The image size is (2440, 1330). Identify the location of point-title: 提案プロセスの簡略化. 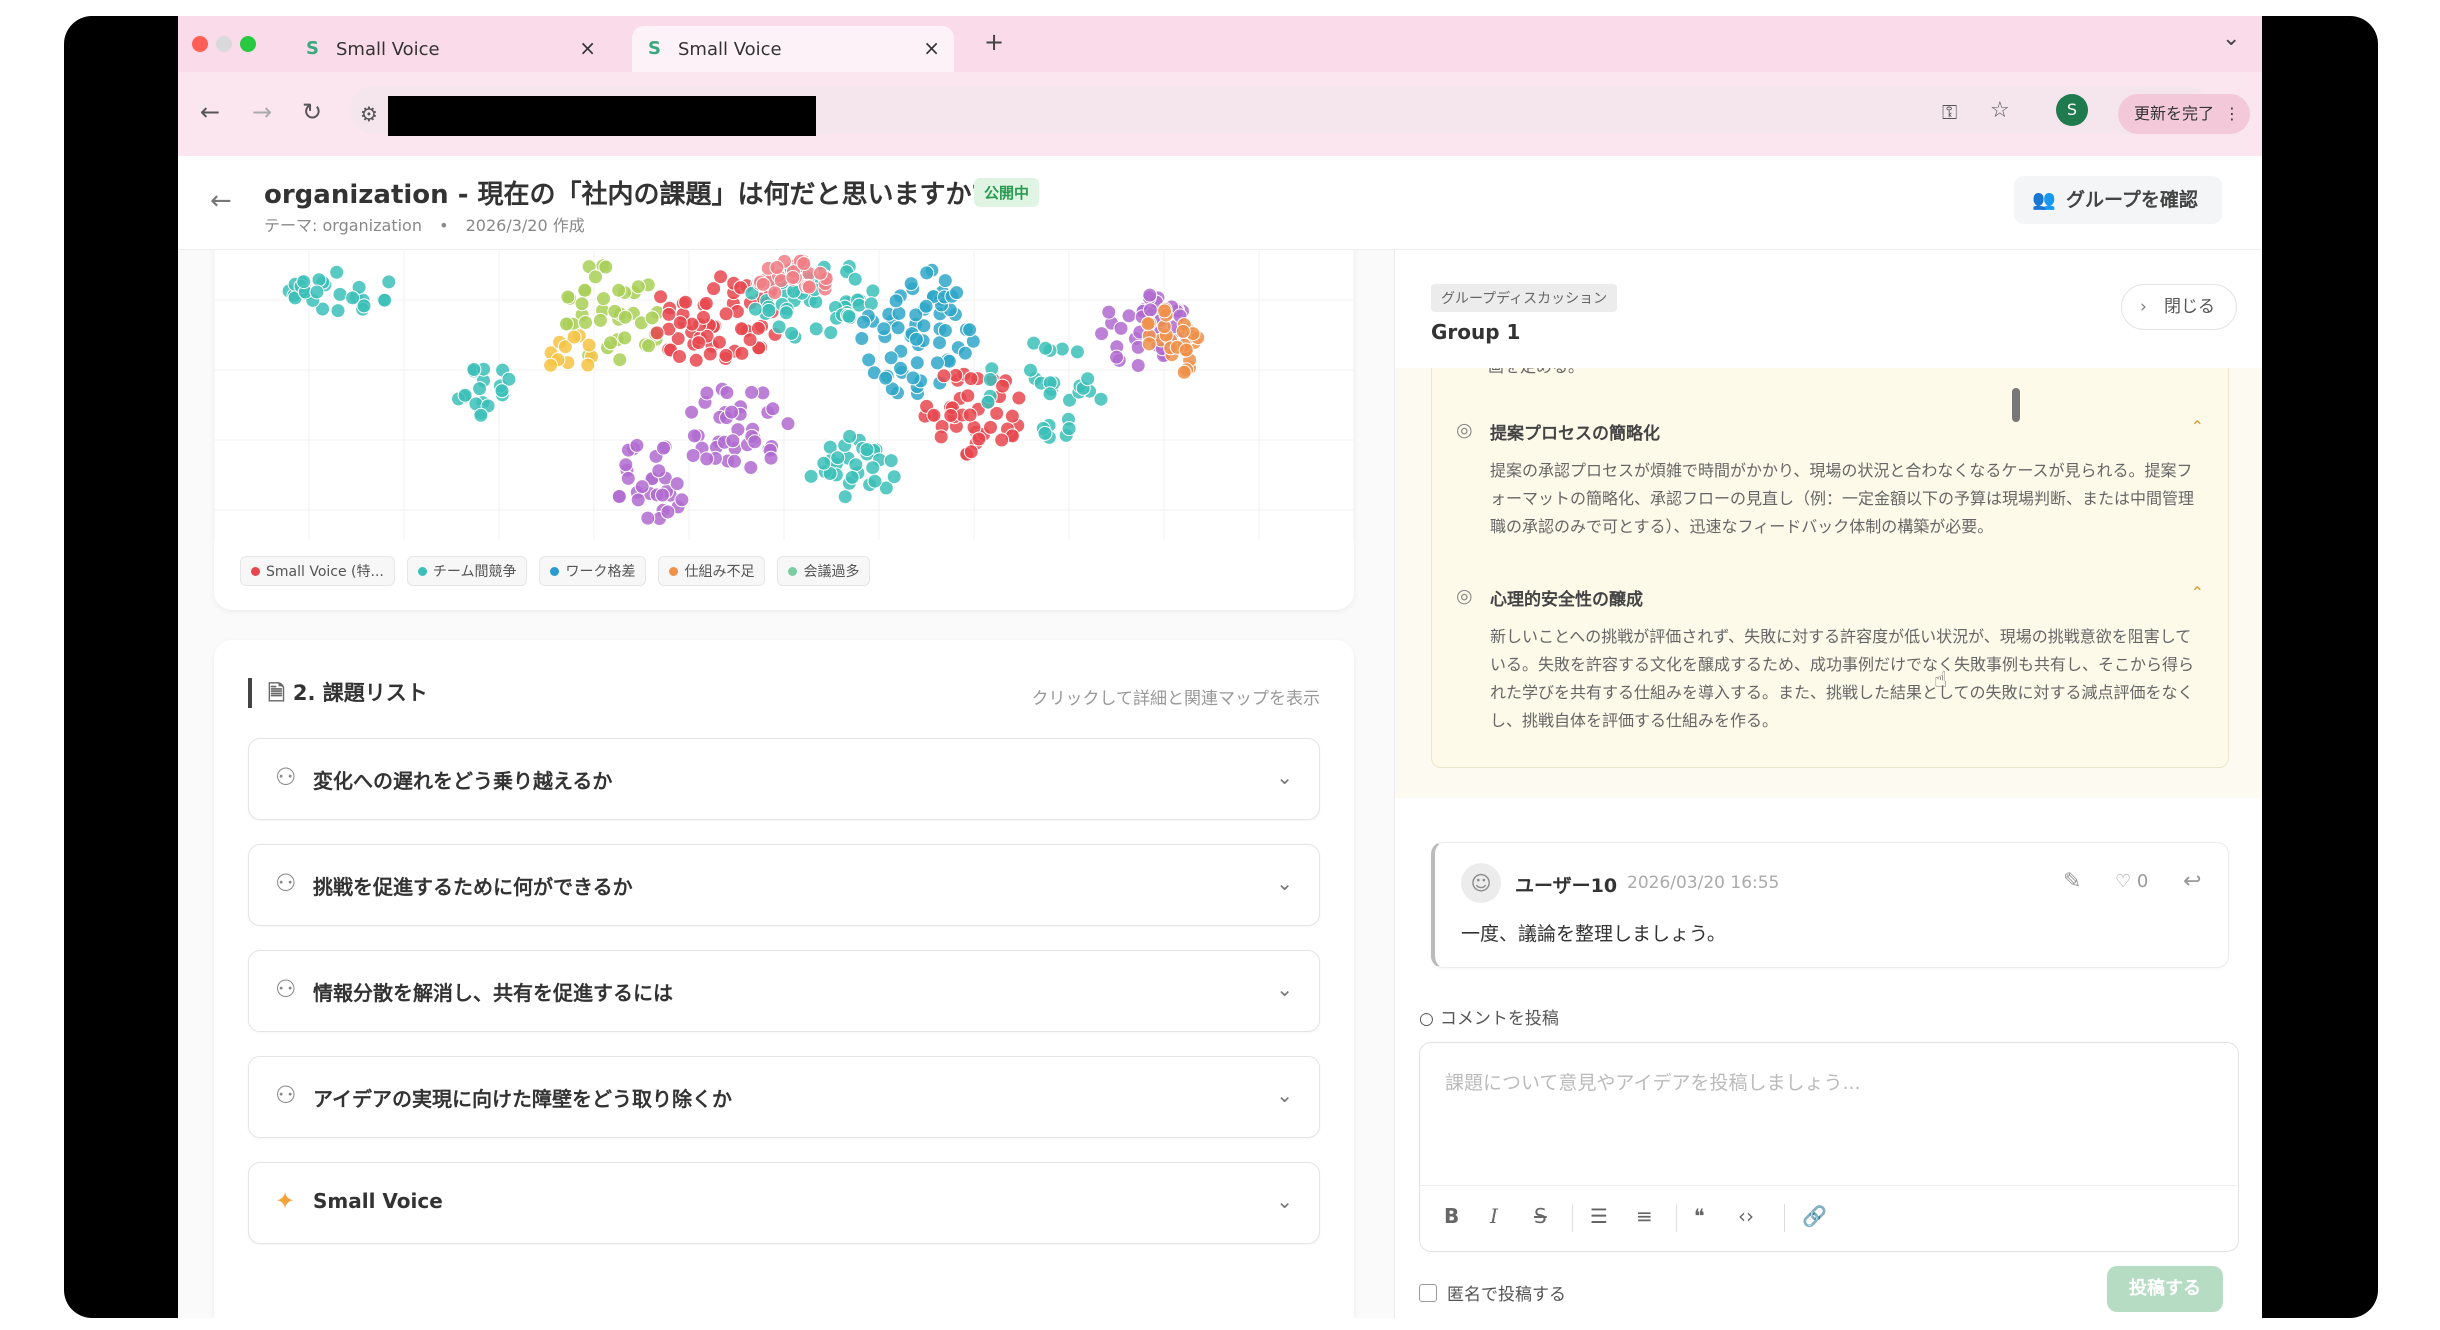
(1575, 431).